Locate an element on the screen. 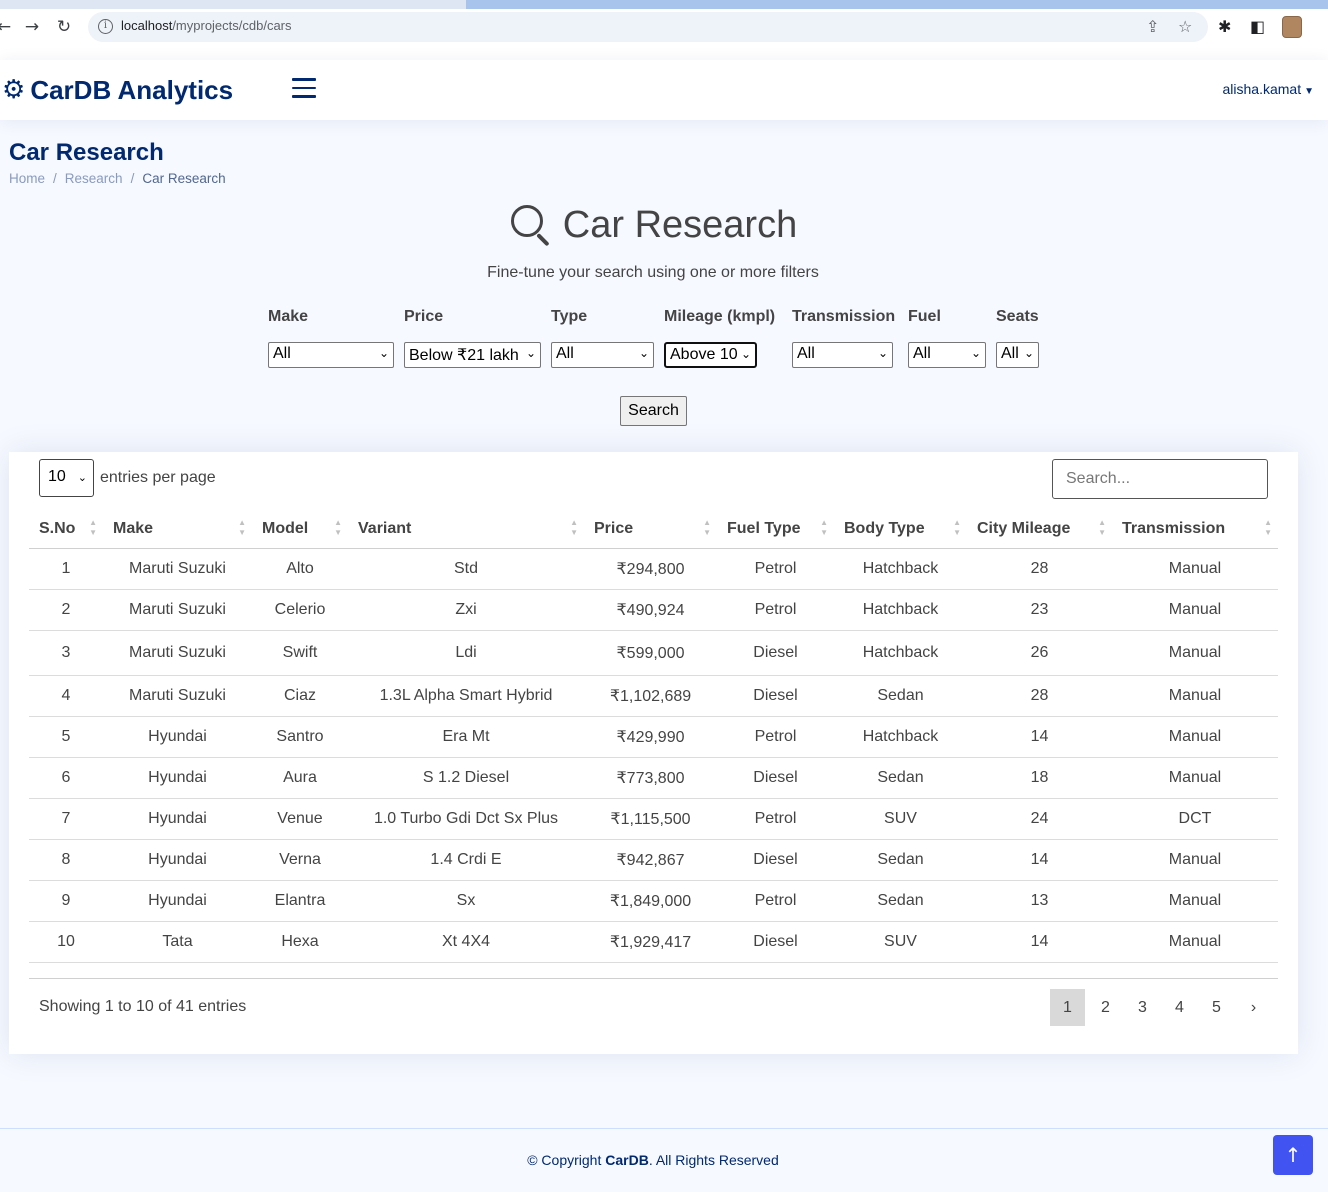  page-4-button: 4 is located at coordinates (1179, 1007).